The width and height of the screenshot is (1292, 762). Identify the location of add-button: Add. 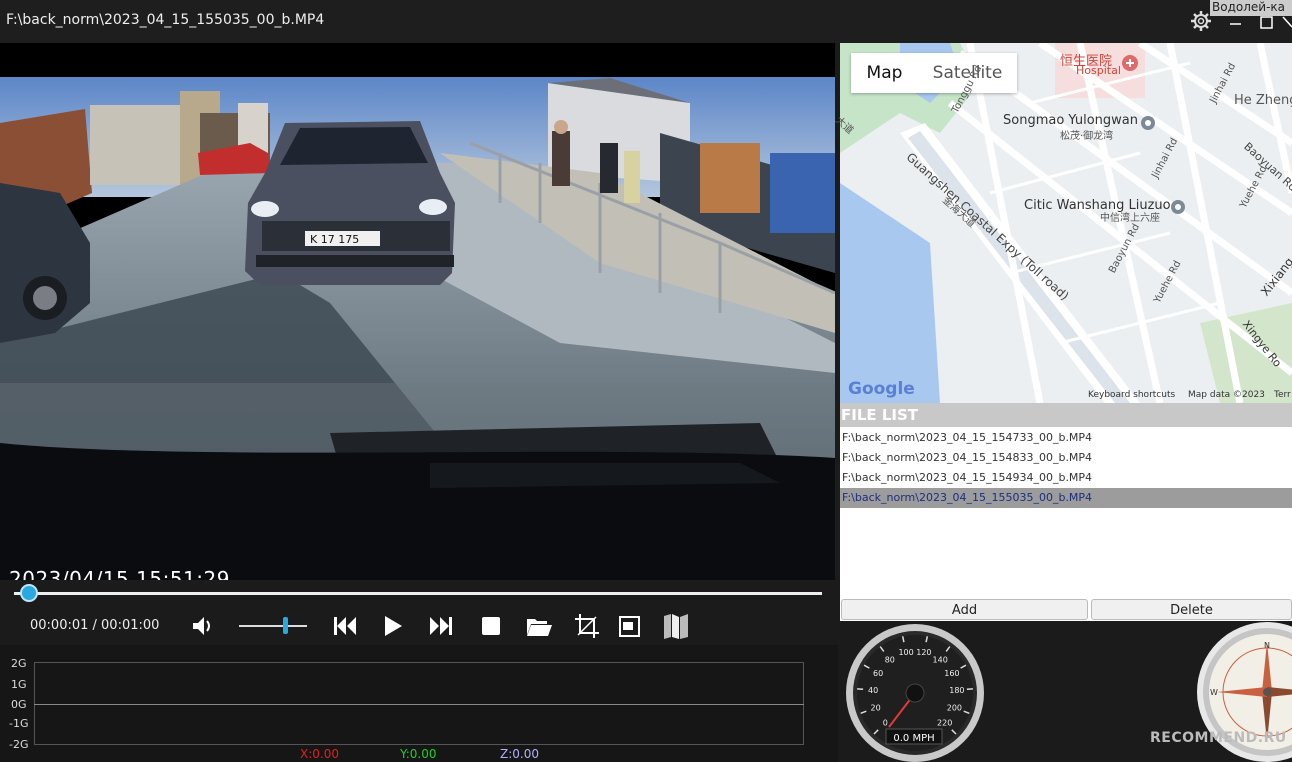
(964, 609).